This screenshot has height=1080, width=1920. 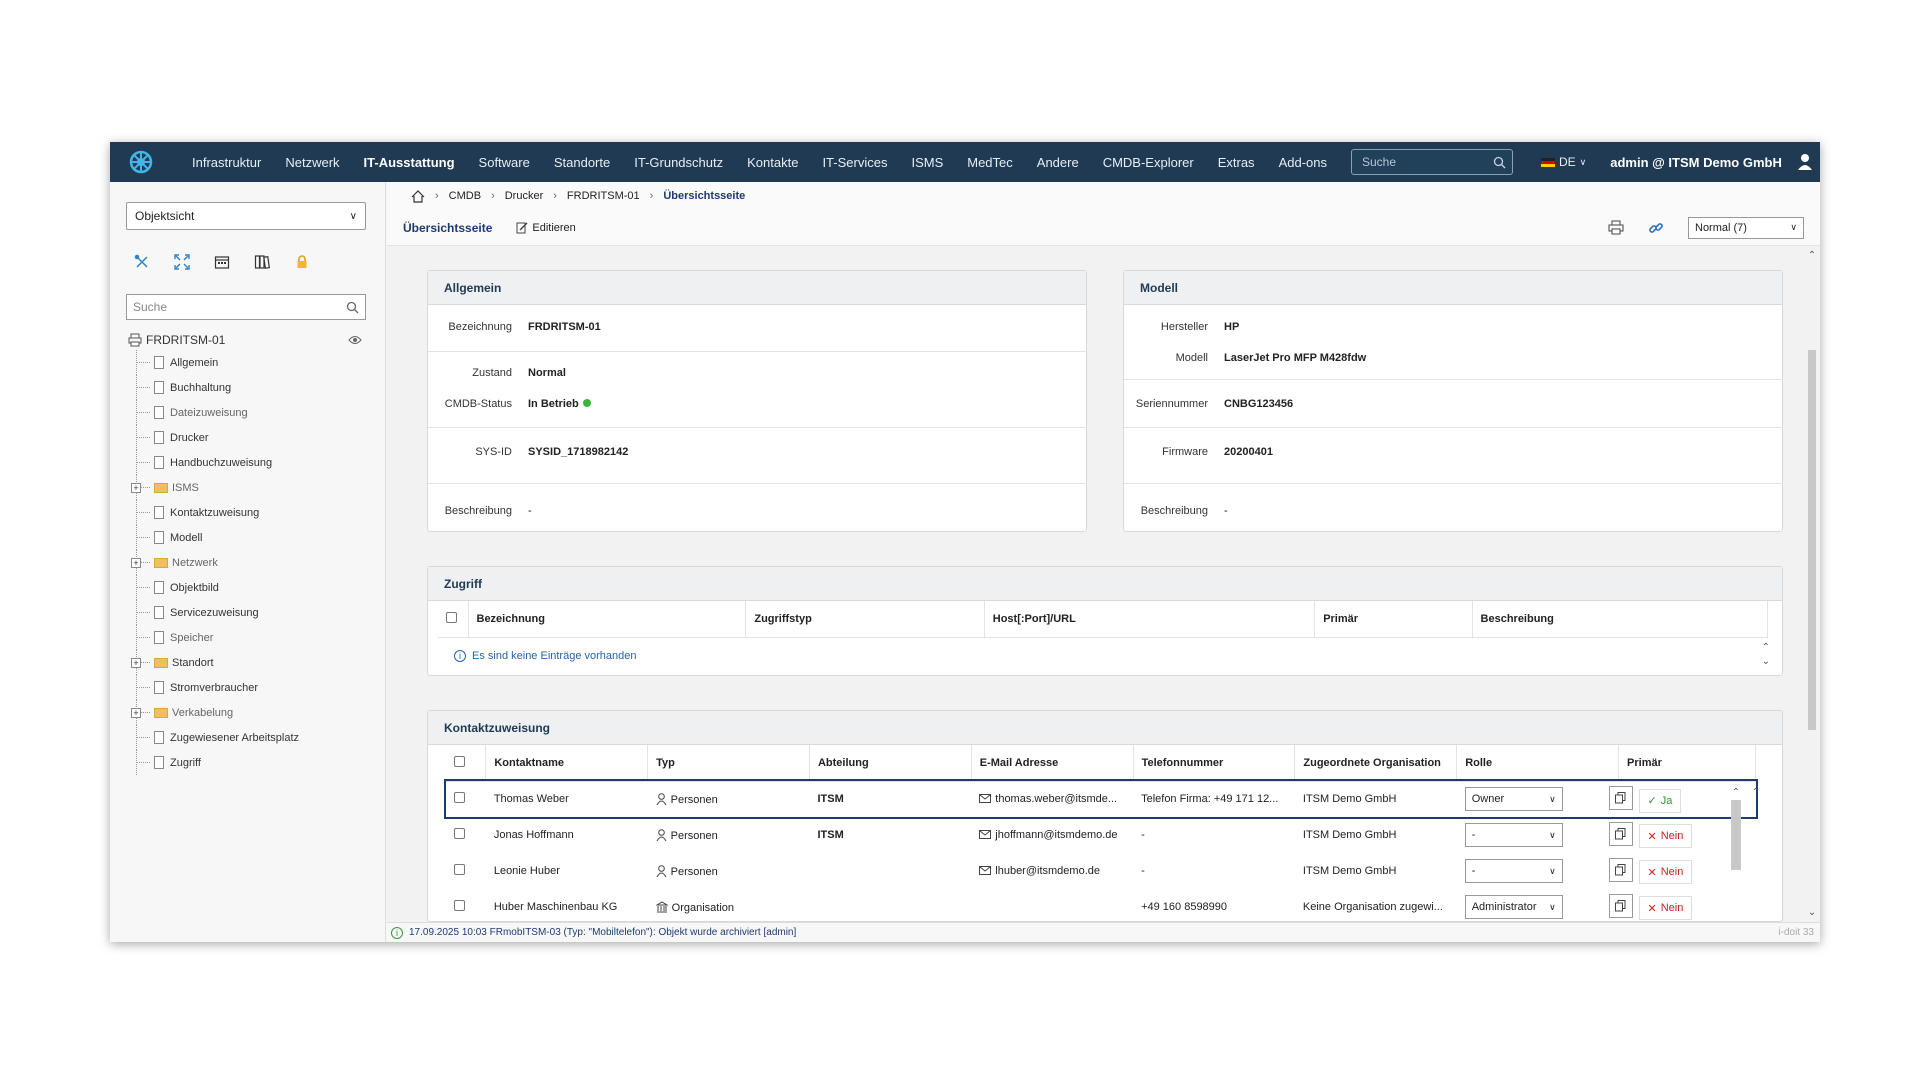 What do you see at coordinates (1538, 763) in the screenshot?
I see `column-header: Rolle` at bounding box center [1538, 763].